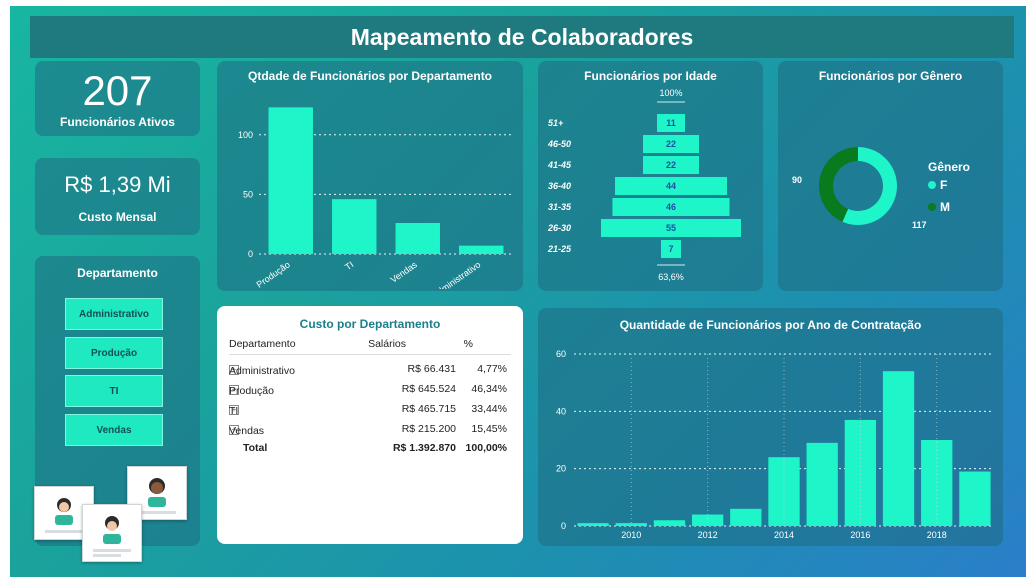 The image size is (1034, 585). What do you see at coordinates (559, 165) in the screenshot?
I see `funnel-category-label: 41-45` at bounding box center [559, 165].